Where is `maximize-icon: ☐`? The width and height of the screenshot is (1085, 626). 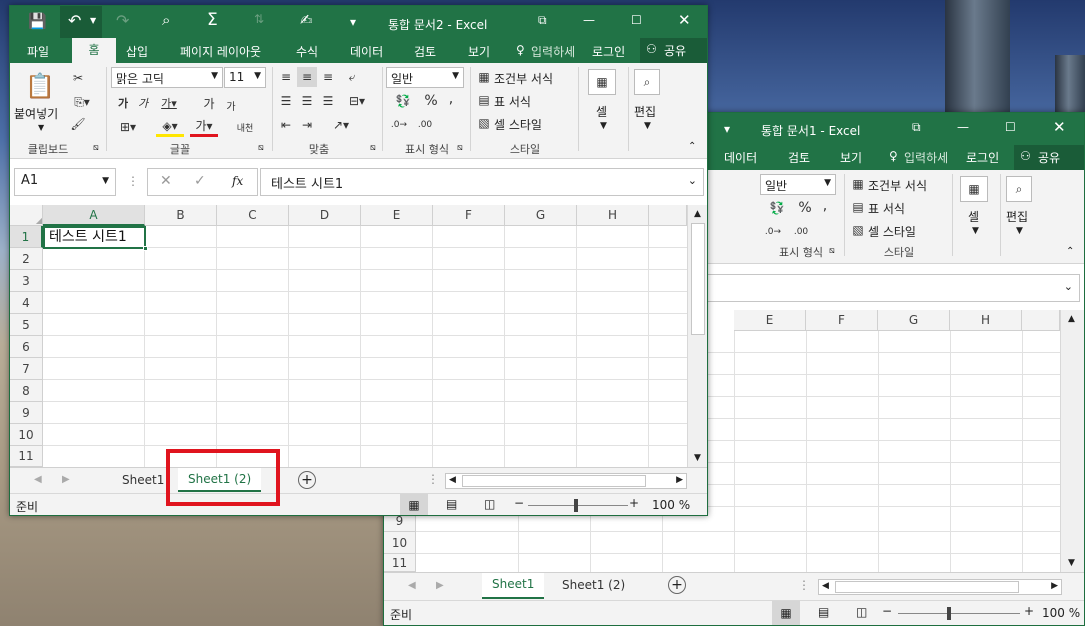
maximize-icon: ☐ is located at coordinates (1010, 127).